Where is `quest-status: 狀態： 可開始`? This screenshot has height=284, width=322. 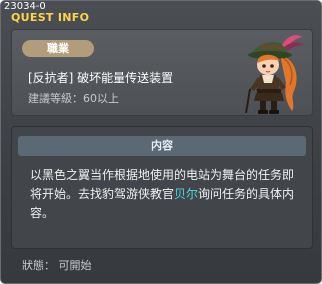
quest-status: 狀態： 可開始 is located at coordinates (57, 265).